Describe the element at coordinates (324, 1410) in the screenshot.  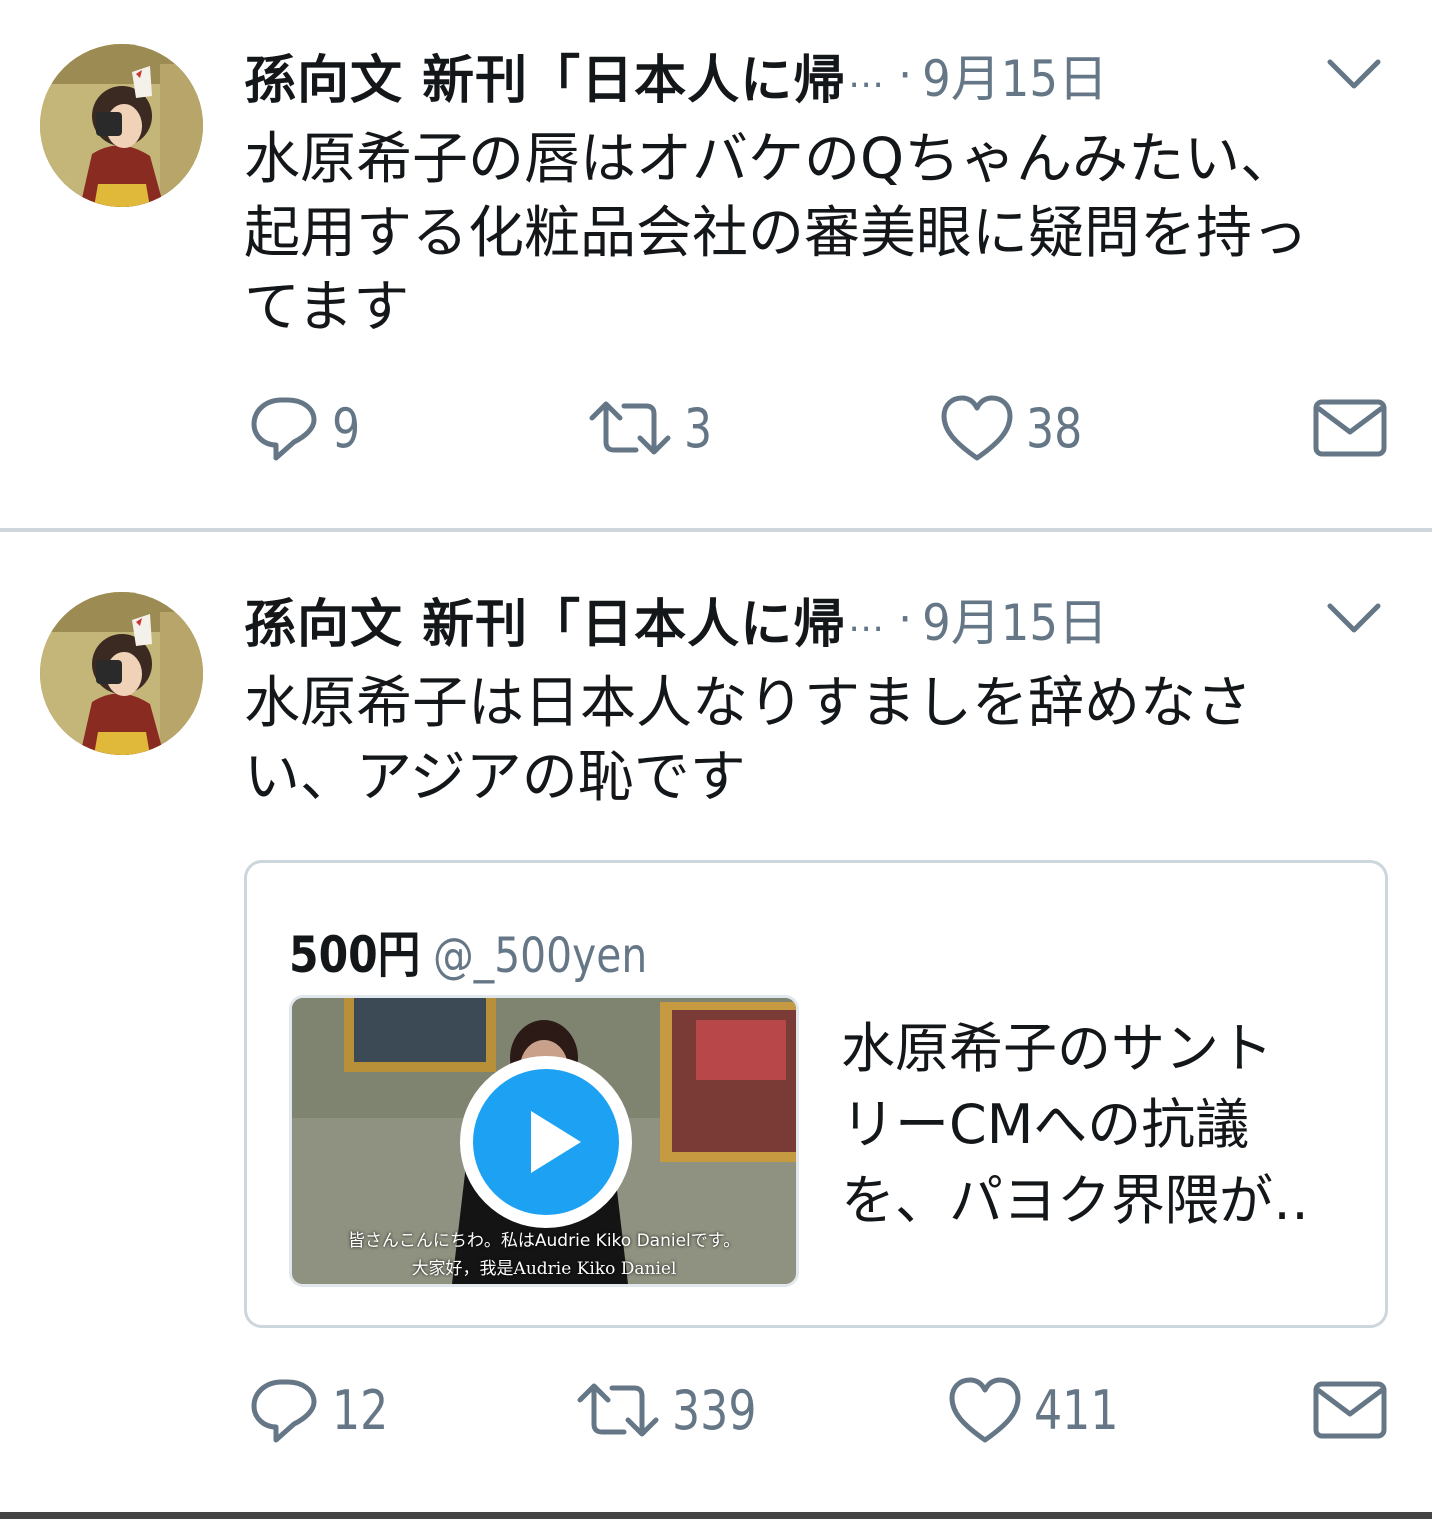
I see `reply-button: 12` at that location.